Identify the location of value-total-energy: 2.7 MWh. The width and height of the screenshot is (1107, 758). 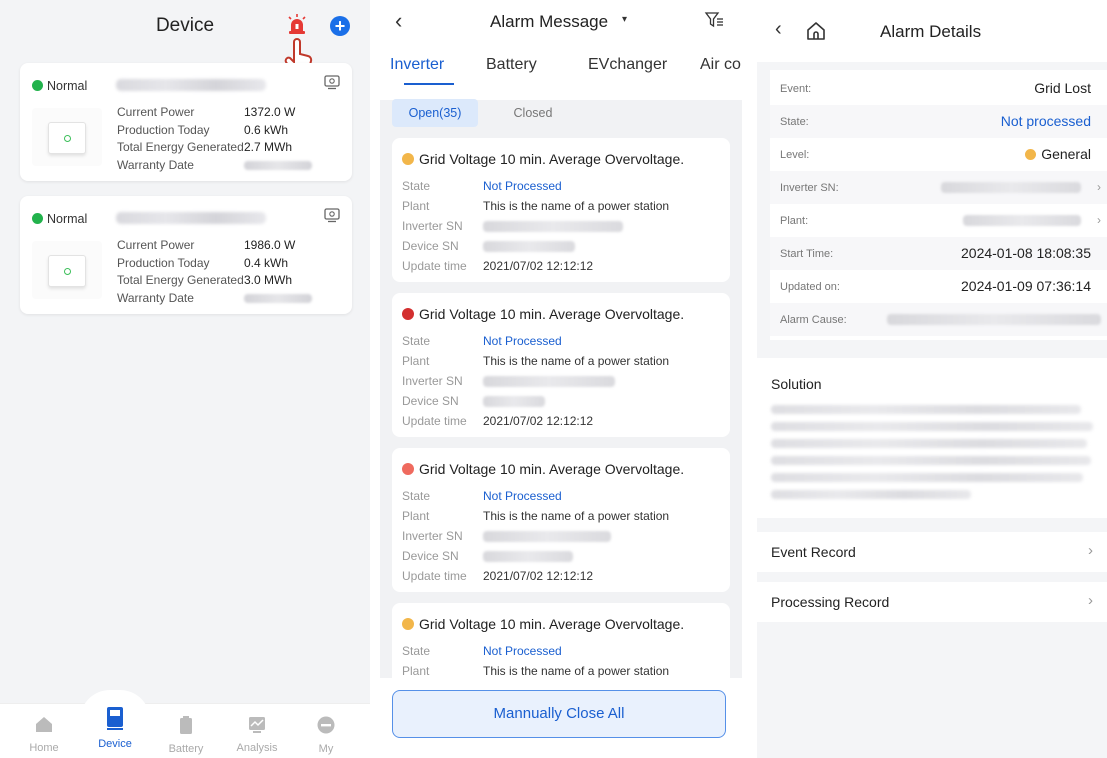
(268, 147).